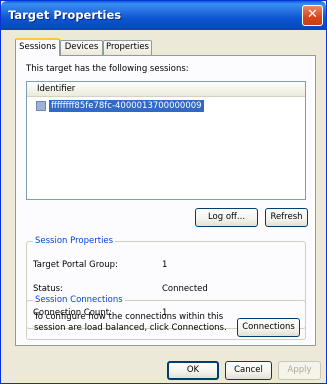 The width and height of the screenshot is (327, 384). What do you see at coordinates (163, 15) in the screenshot?
I see `title-bar: Target Properties ✕` at bounding box center [163, 15].